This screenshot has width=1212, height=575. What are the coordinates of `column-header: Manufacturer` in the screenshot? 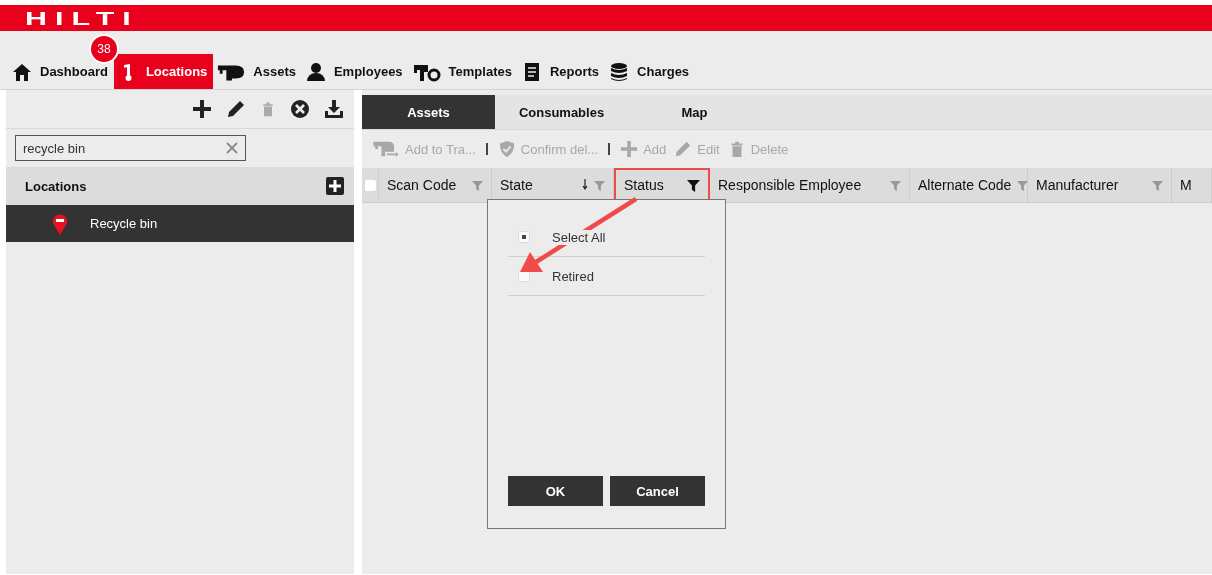 It's located at (1100, 185).